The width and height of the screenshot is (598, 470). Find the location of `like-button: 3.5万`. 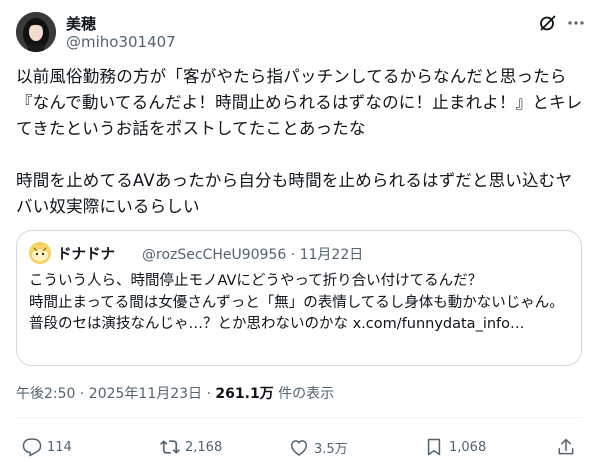

like-button: 3.5万 is located at coordinates (318, 447).